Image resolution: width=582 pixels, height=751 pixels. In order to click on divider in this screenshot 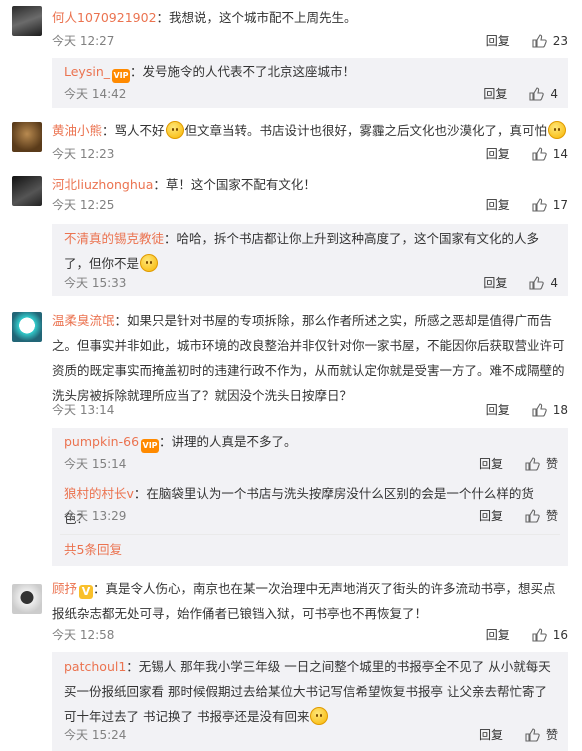, I will do `click(310, 534)`.